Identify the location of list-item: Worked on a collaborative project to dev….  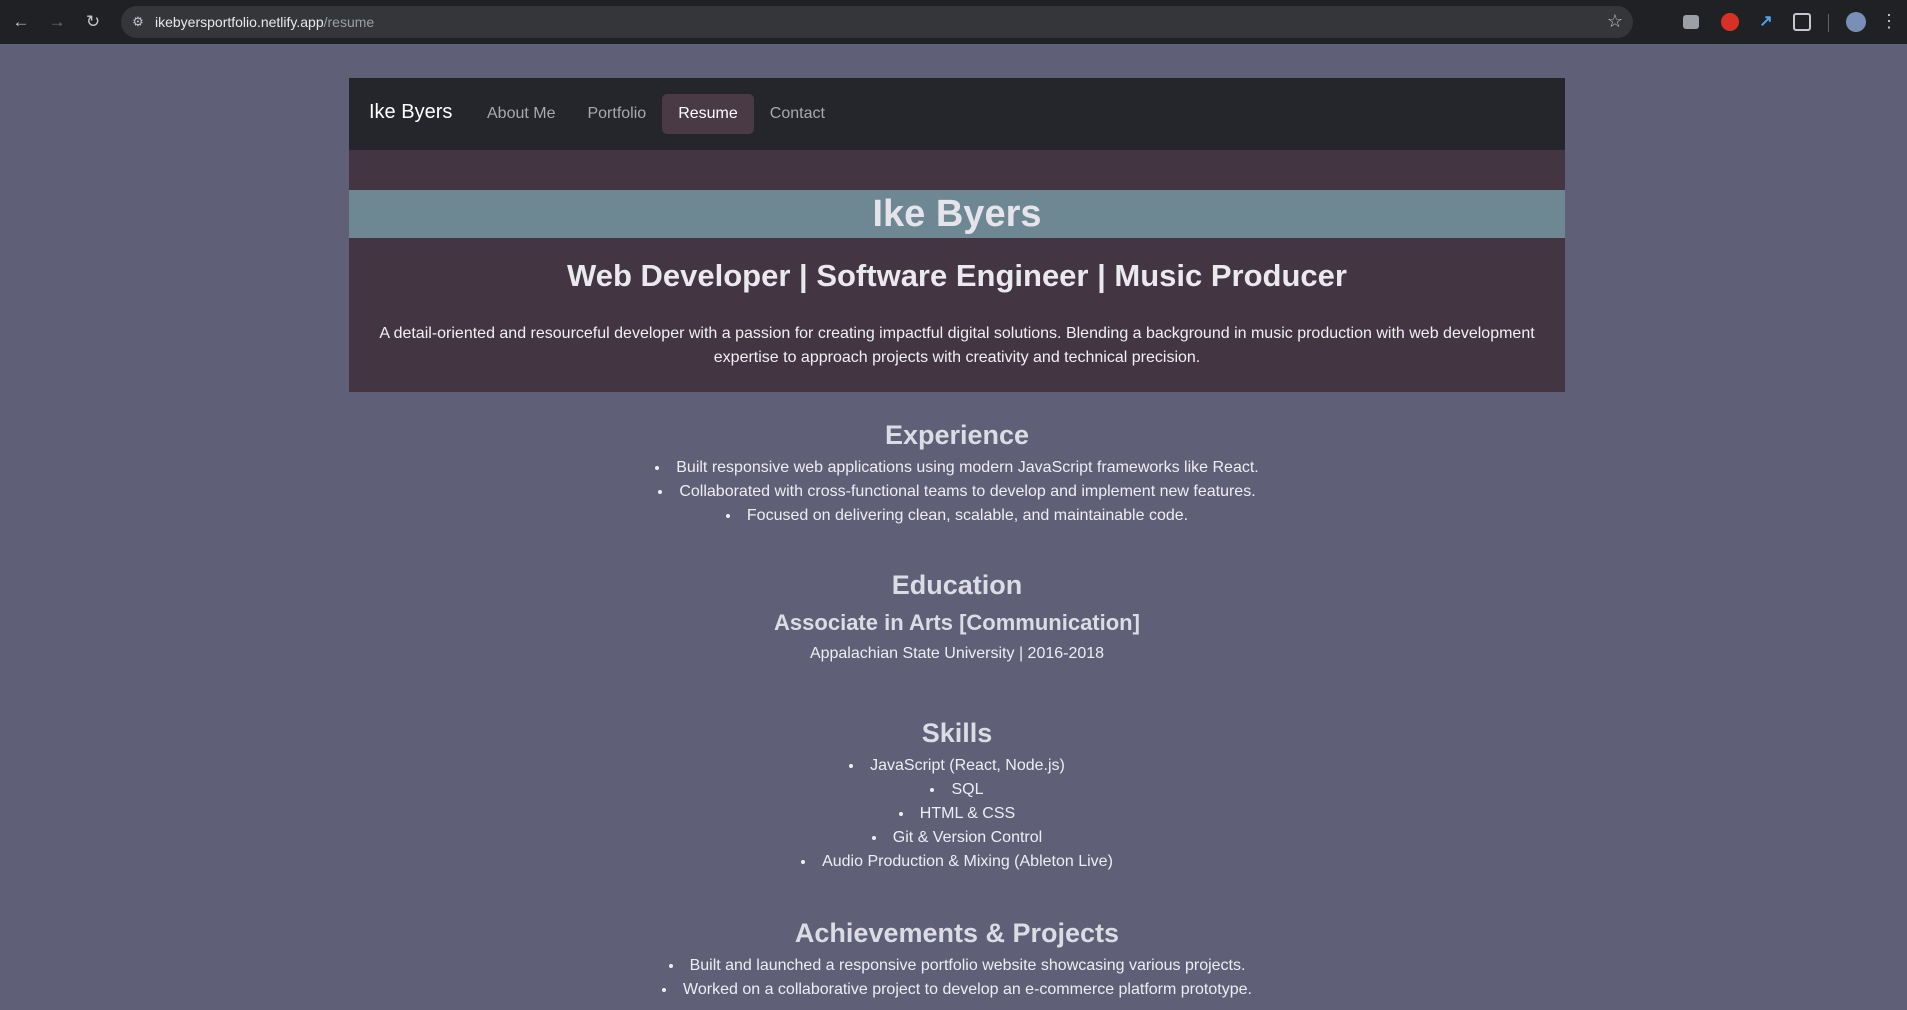
(957, 990).